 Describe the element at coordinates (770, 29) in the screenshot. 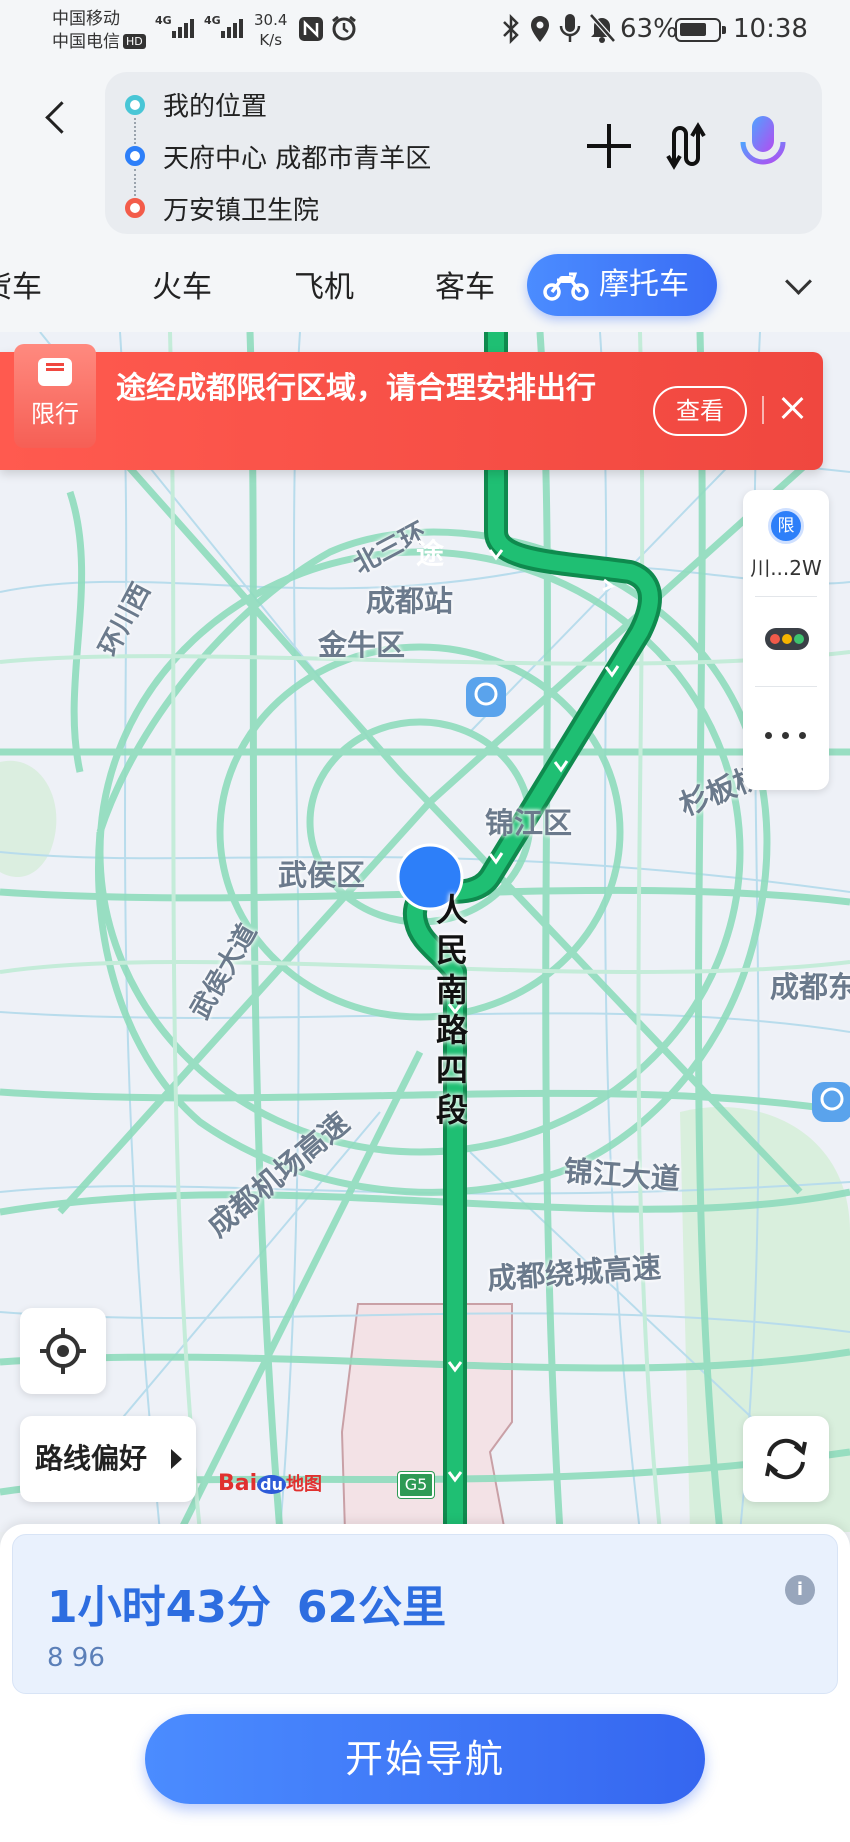

I see `clock: 10:38` at that location.